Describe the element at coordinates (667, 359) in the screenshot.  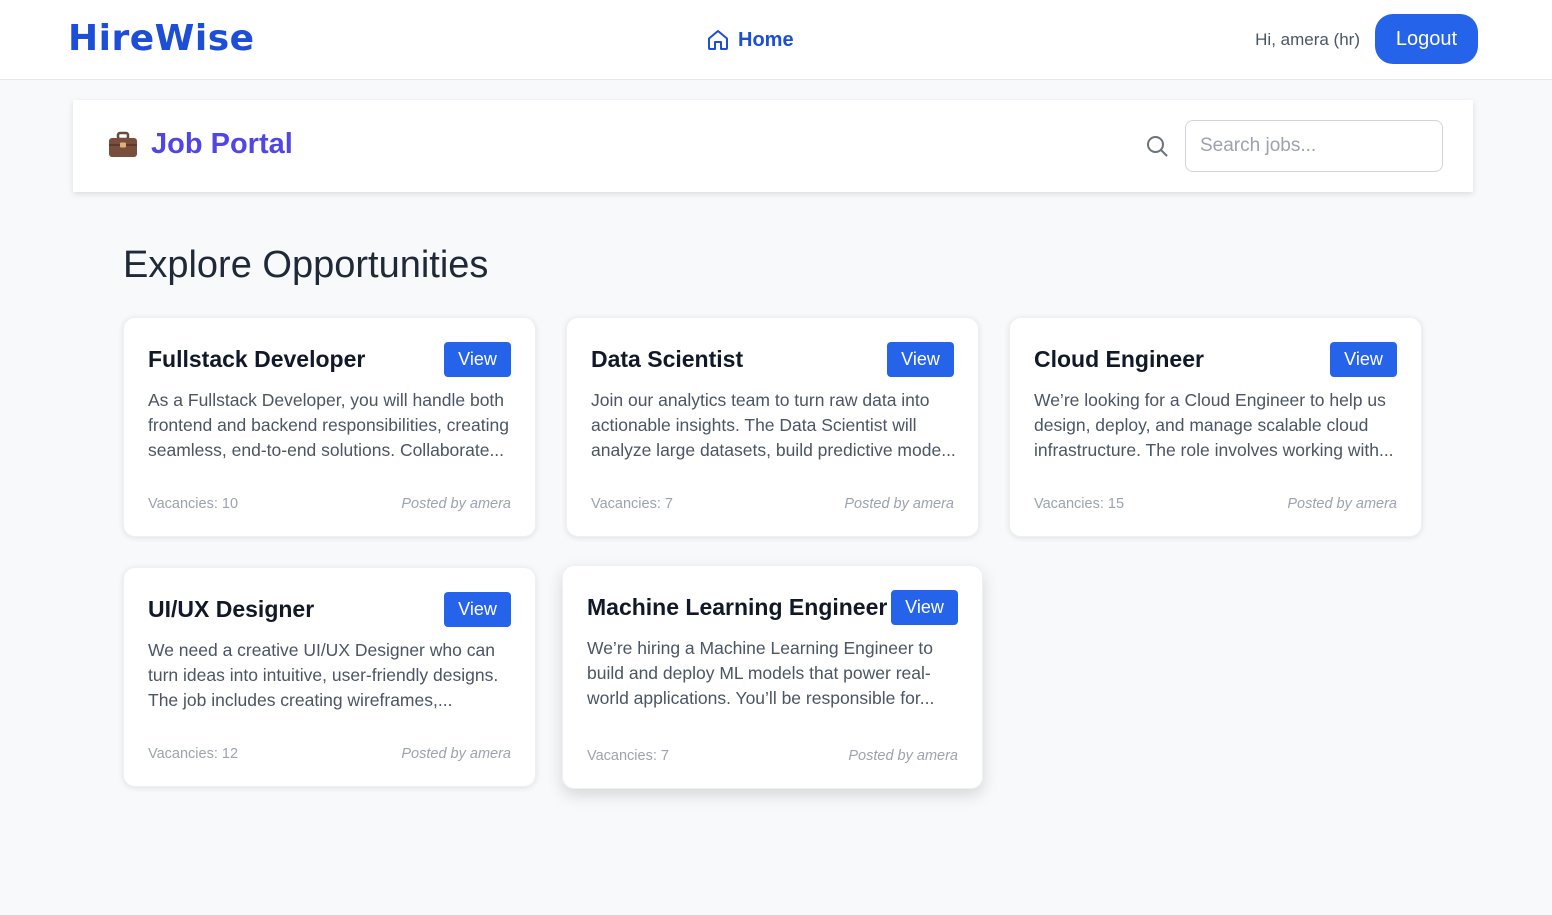
I see `job-title: Data Scientist` at that location.